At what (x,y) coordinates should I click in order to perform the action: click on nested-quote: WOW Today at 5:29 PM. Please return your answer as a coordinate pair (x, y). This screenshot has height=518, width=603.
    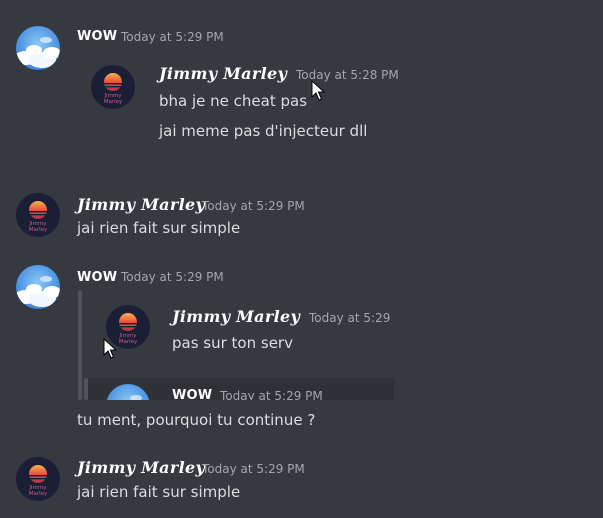
    Looking at the image, I should click on (239, 389).